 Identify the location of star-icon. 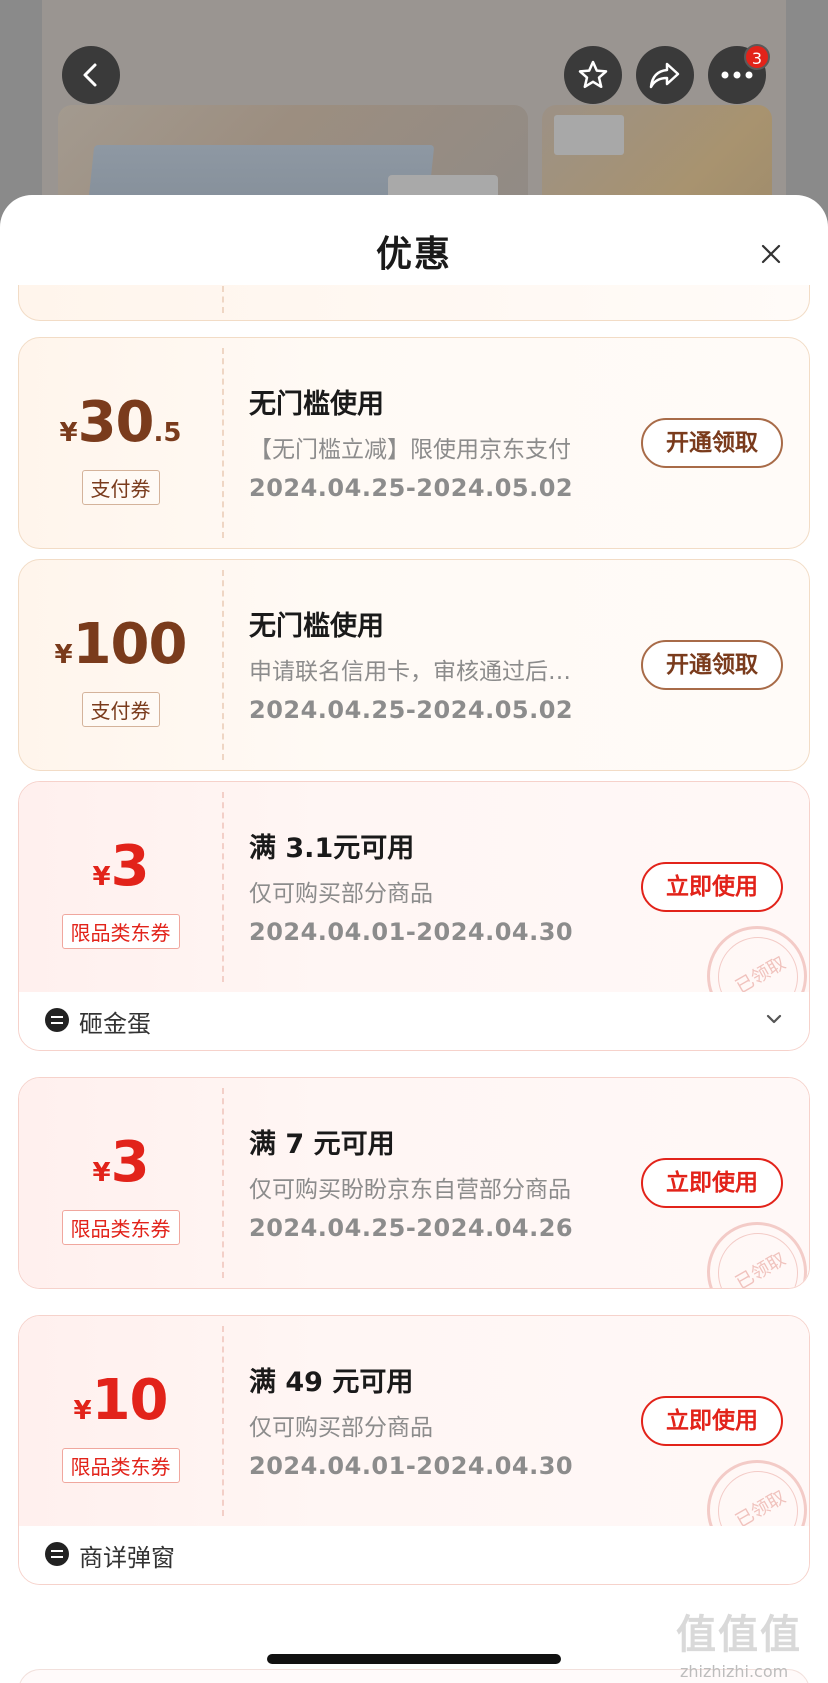
(593, 74).